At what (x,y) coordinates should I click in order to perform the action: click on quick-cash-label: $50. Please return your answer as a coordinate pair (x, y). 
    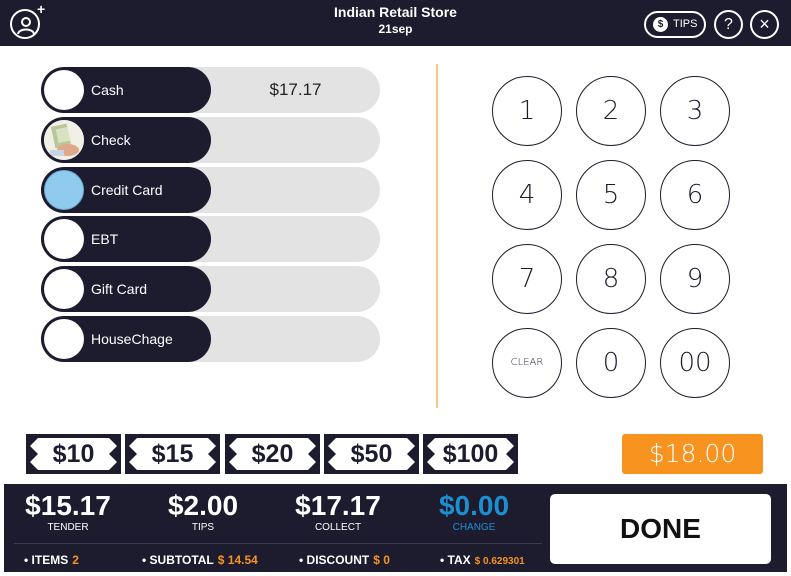
    Looking at the image, I should click on (371, 454).